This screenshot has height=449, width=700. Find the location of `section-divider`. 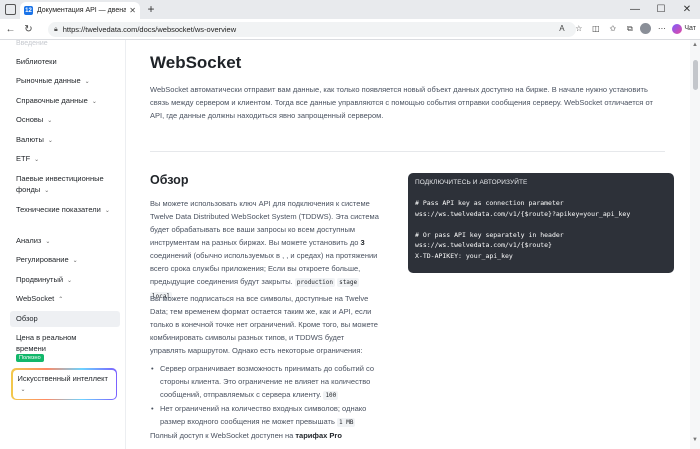

section-divider is located at coordinates (407, 151).